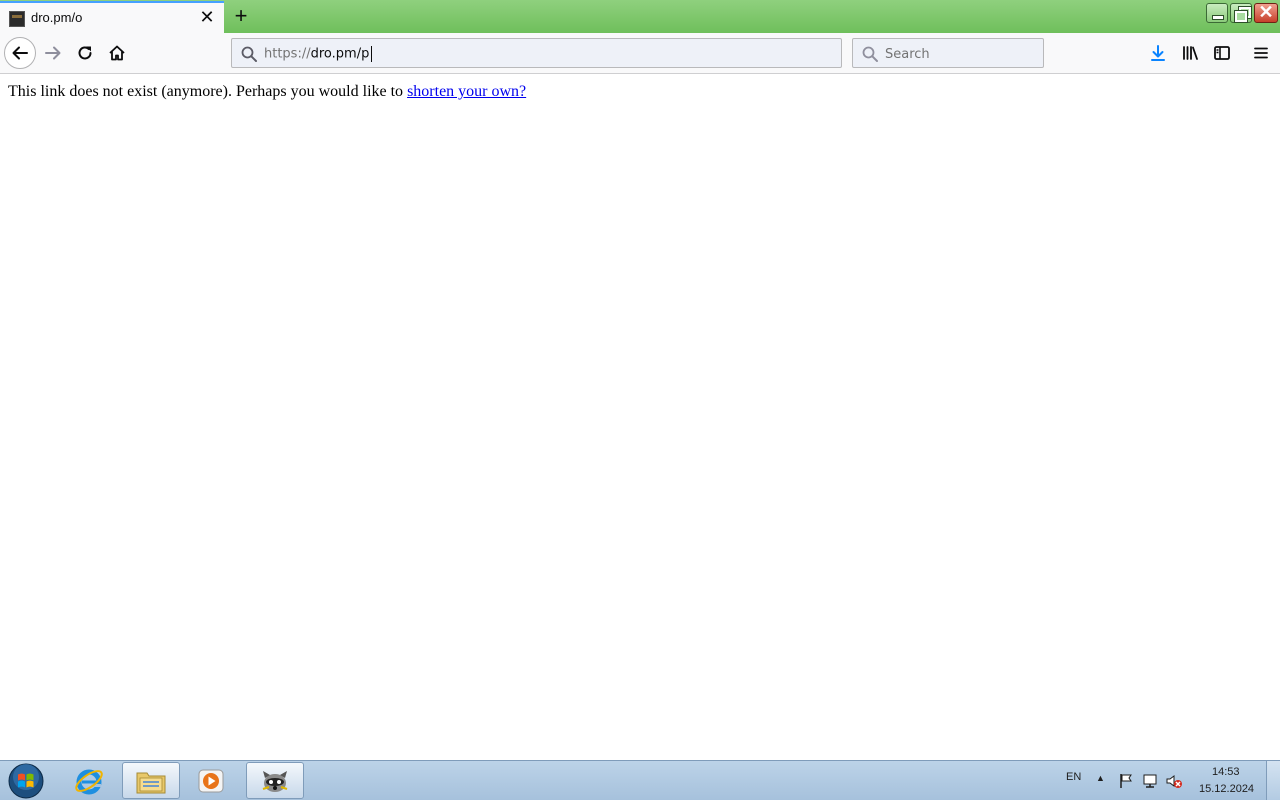  I want to click on reload-icon, so click(85, 53).